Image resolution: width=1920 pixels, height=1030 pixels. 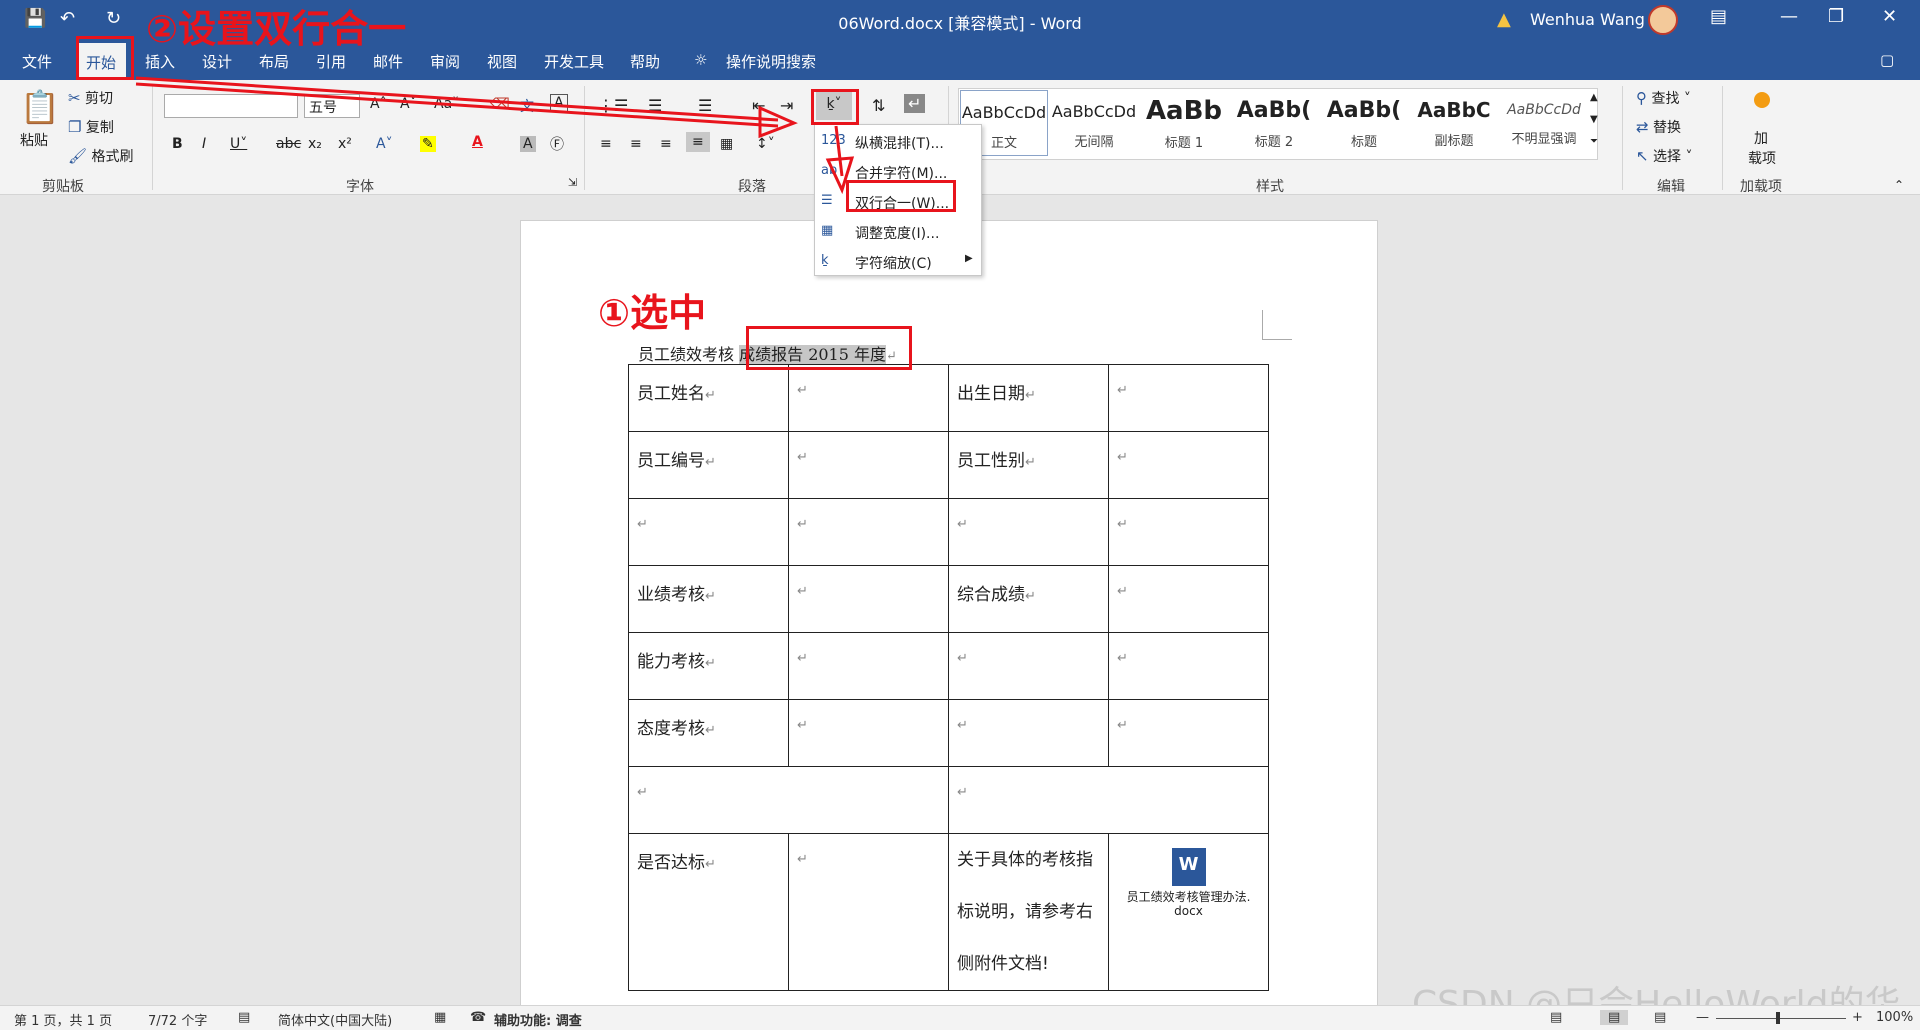 What do you see at coordinates (204, 144) in the screenshot?
I see `italic-icon: I` at bounding box center [204, 144].